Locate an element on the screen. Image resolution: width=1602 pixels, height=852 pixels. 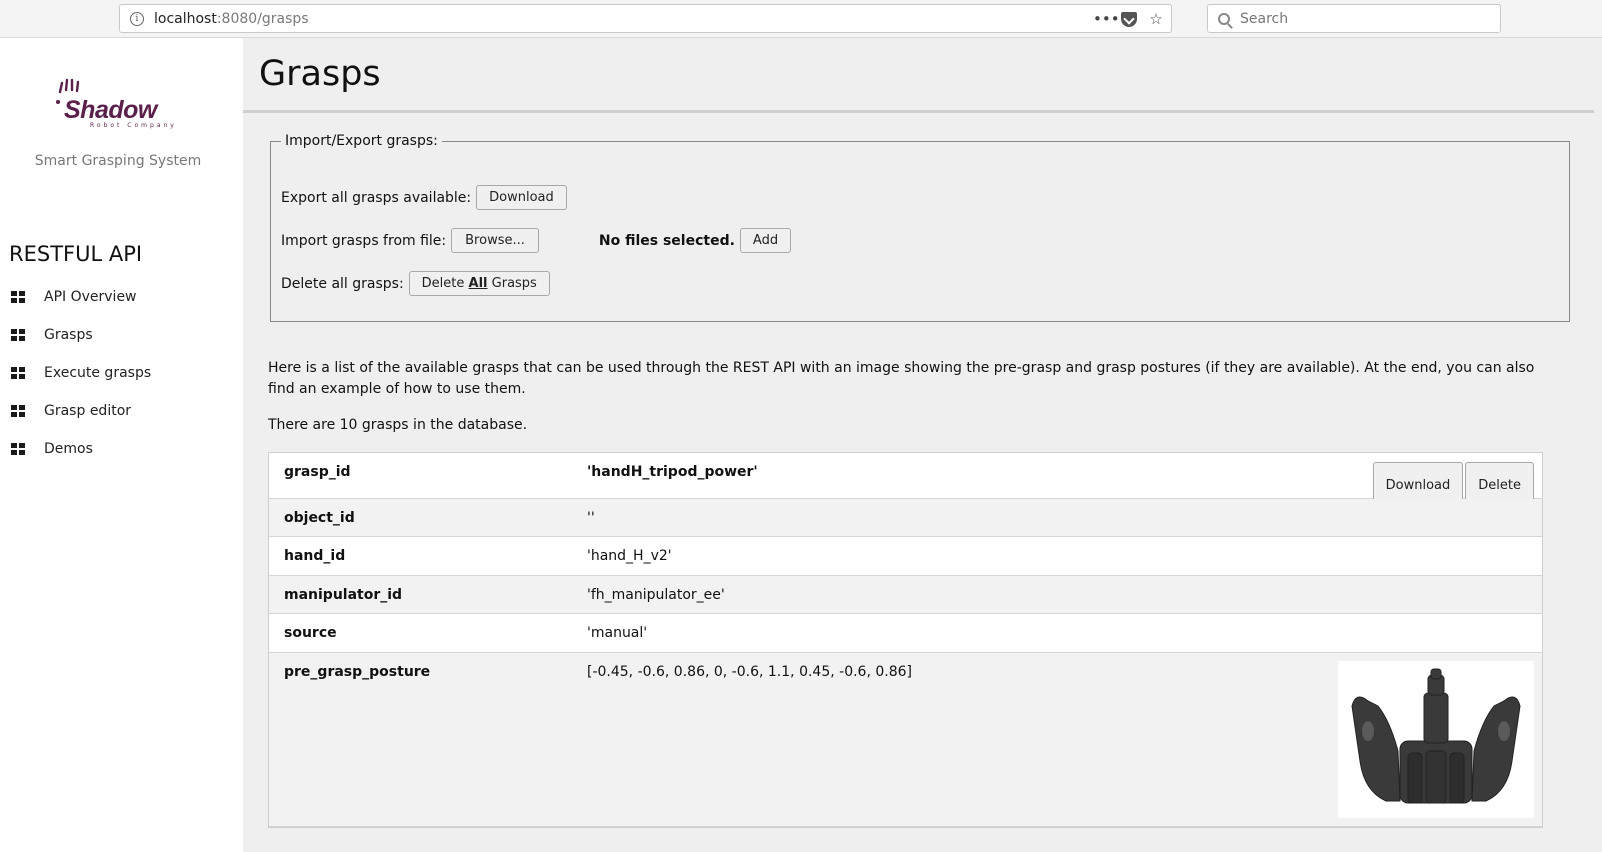
tagline: Smart Grasping System is located at coordinates (118, 161).